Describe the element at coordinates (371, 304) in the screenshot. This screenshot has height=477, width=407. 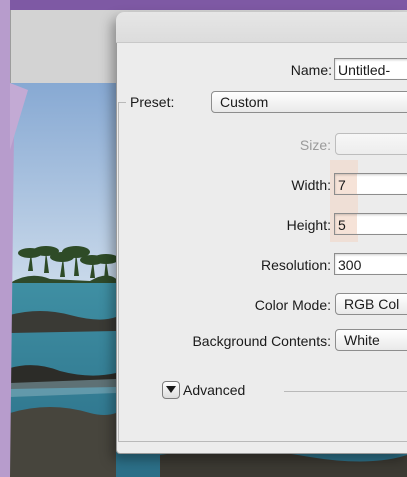
I see `color-mode-select: RGB Col` at that location.